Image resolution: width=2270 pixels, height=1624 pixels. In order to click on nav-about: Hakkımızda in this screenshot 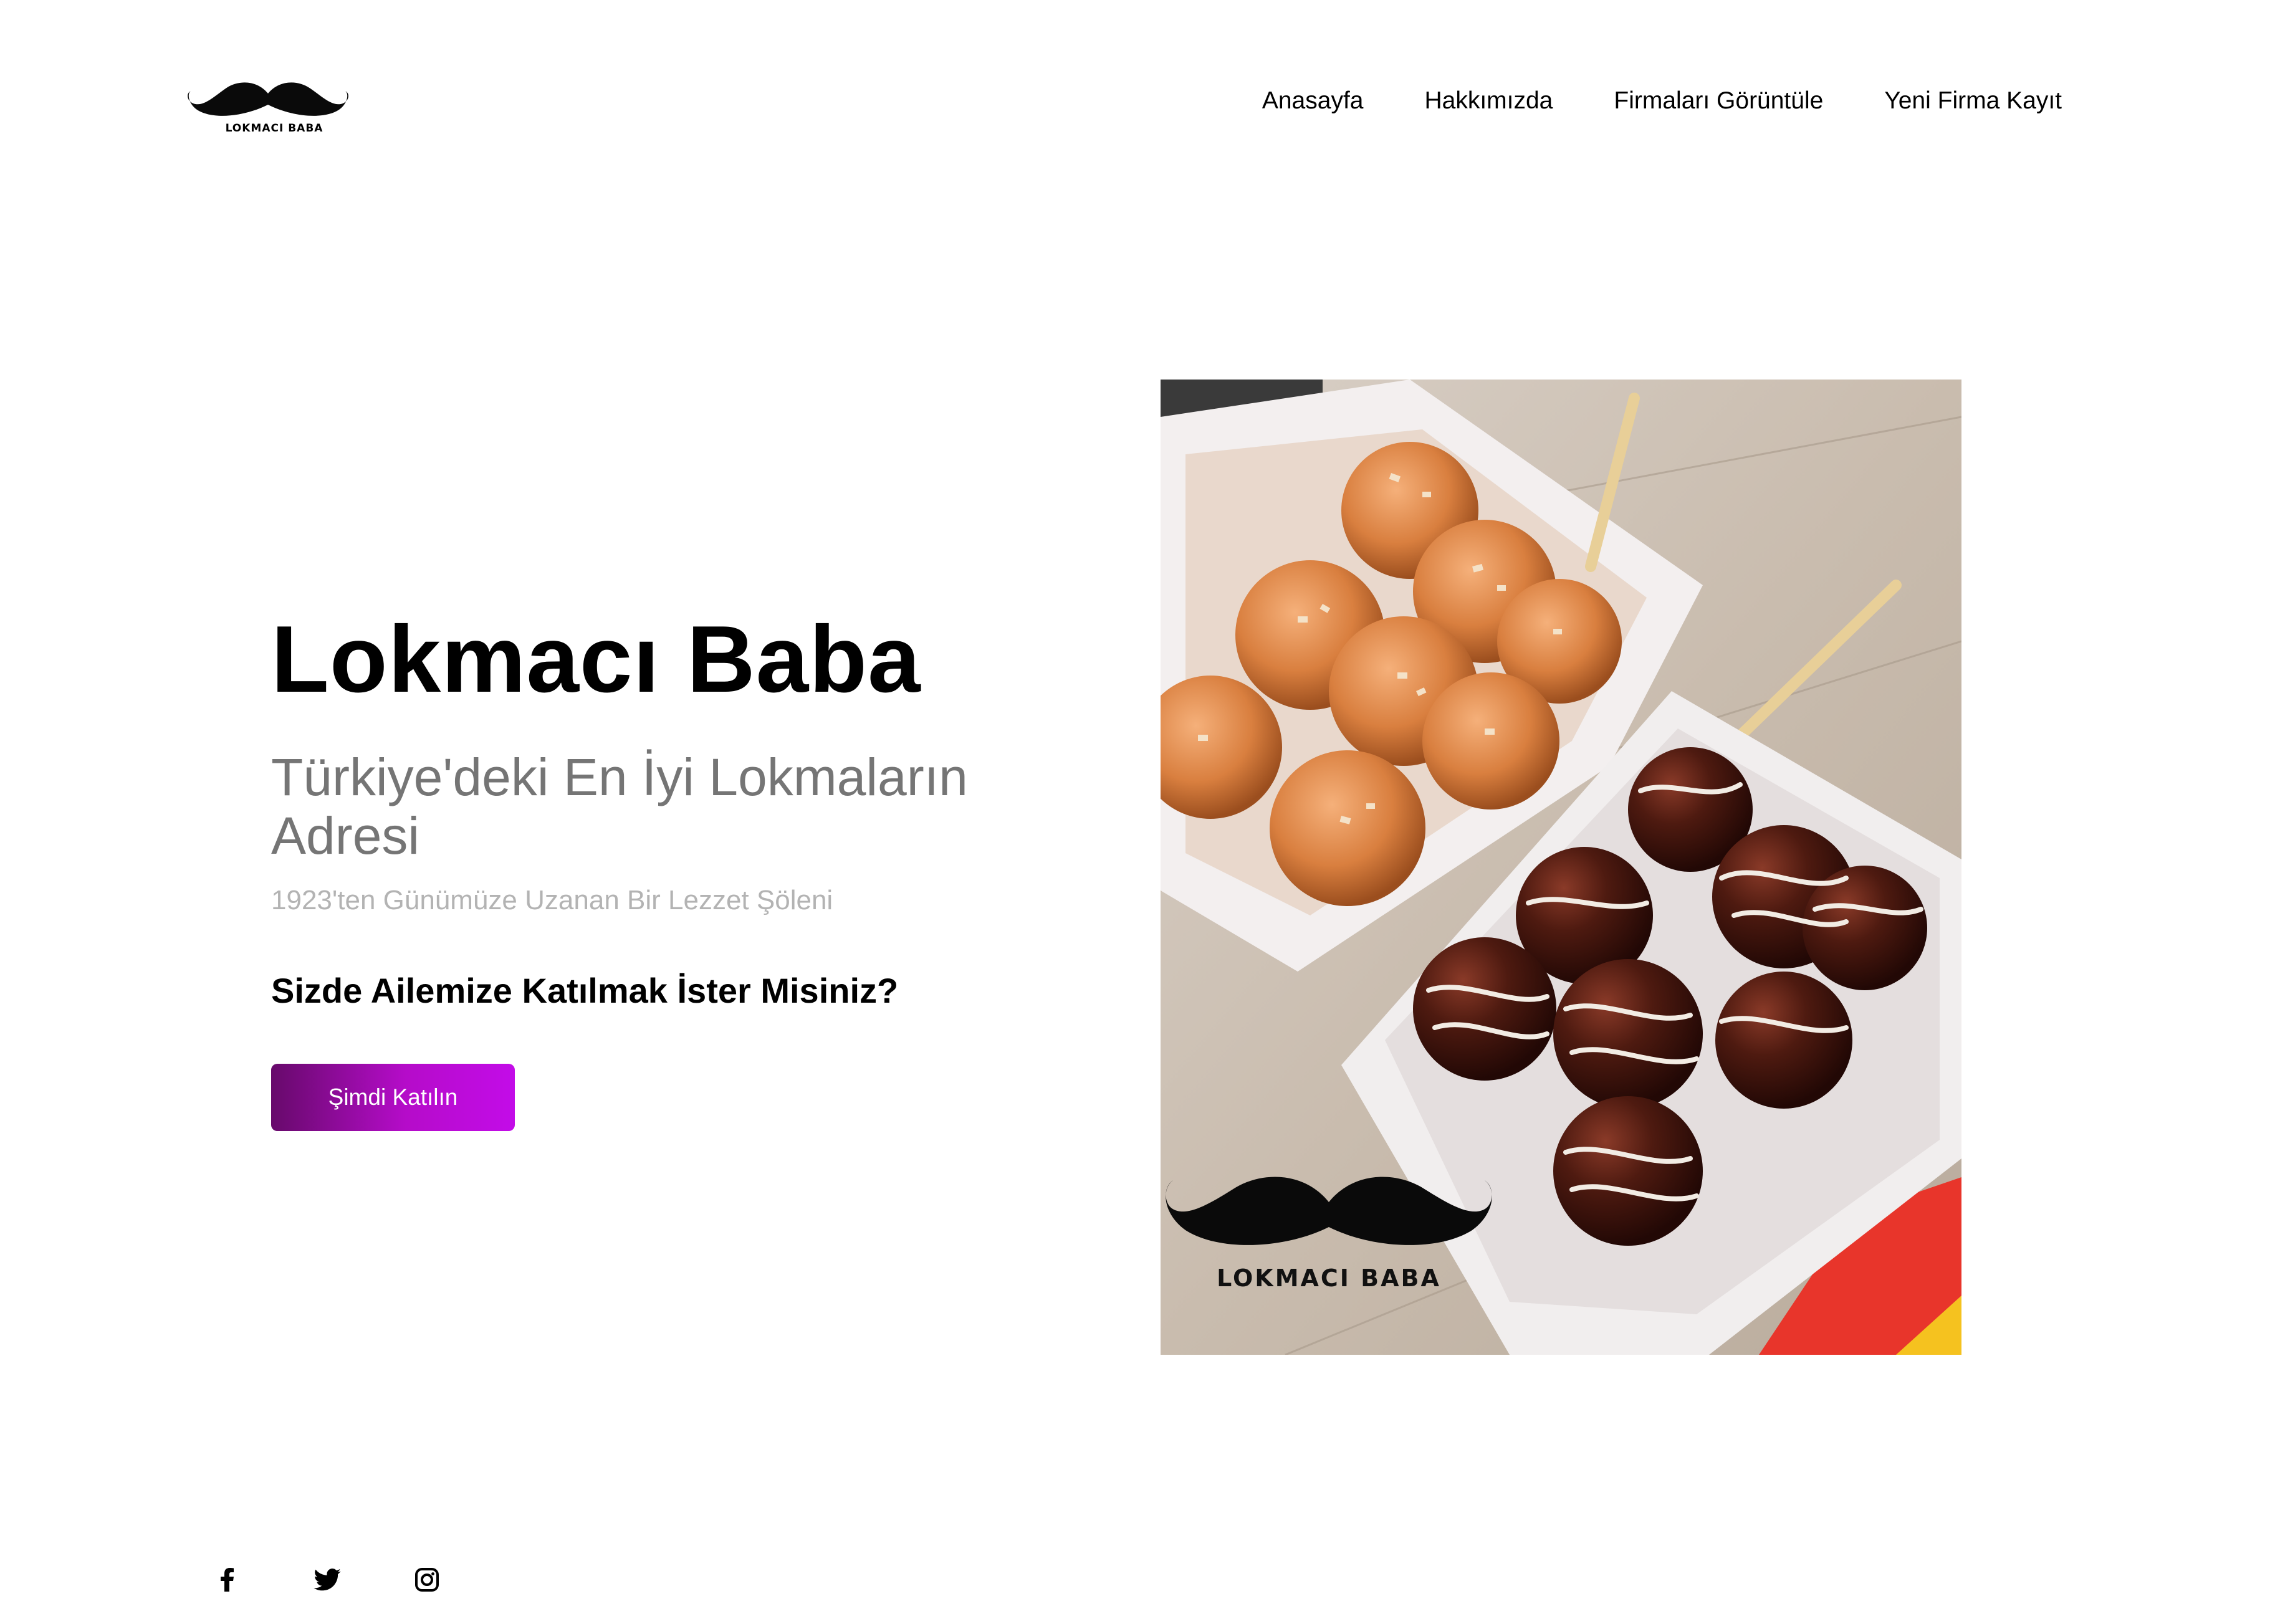, I will do `click(1488, 101)`.